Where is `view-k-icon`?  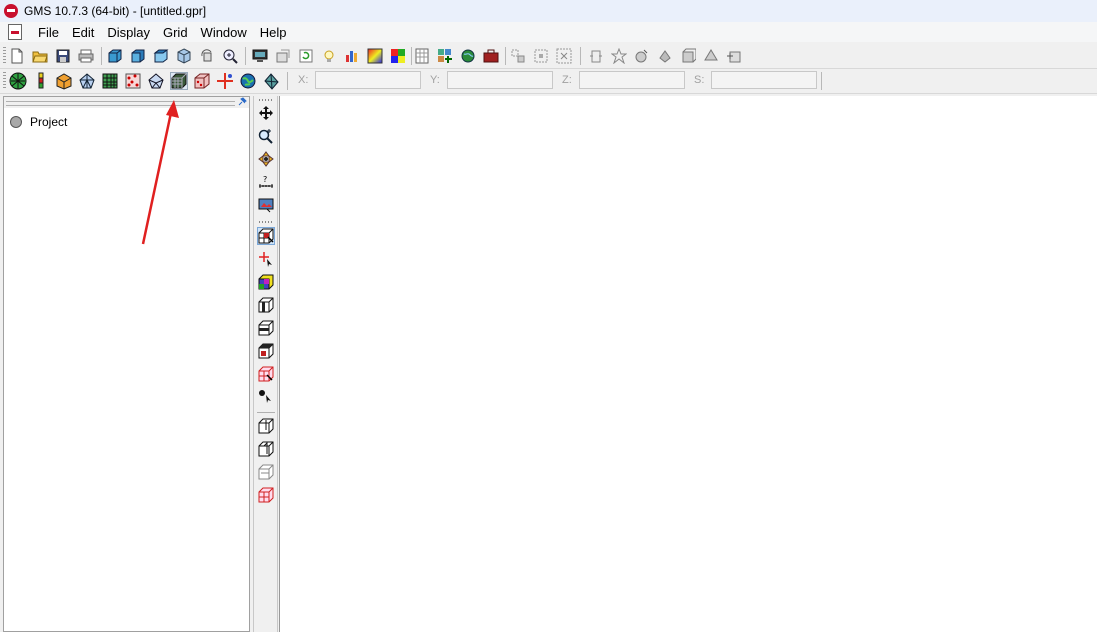 view-k-icon is located at coordinates (266, 472).